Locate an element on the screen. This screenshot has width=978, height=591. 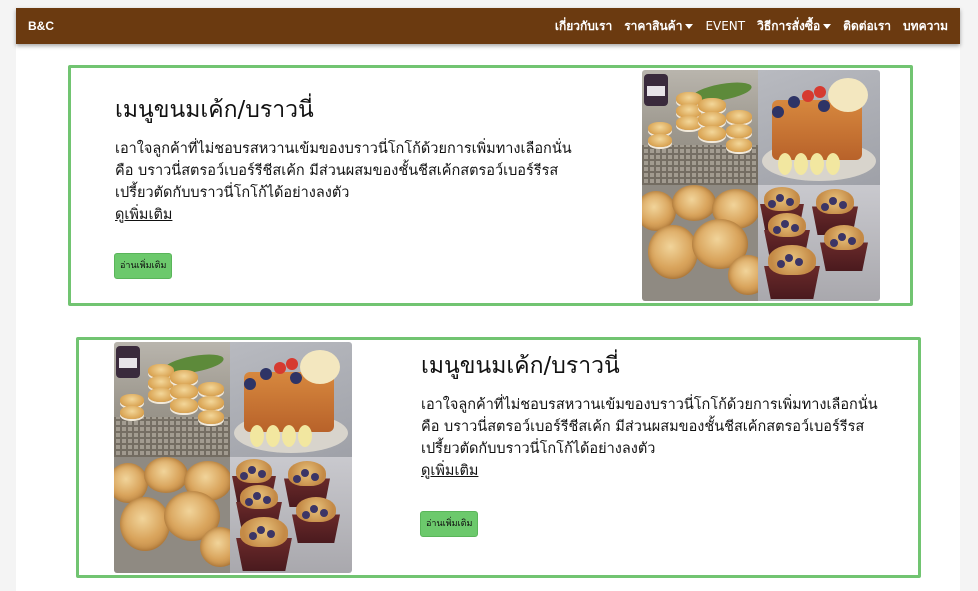
nav-item-label: บทความ is located at coordinates (925, 25).